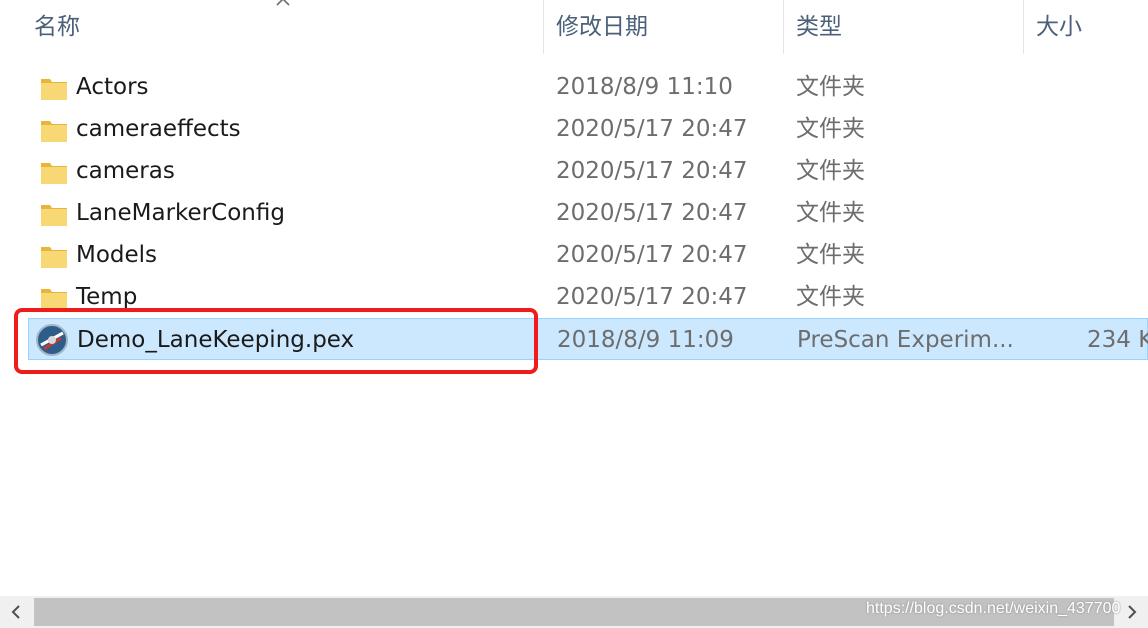 This screenshot has height=628, width=1148. I want to click on scroll-right-icon, so click(1132, 612).